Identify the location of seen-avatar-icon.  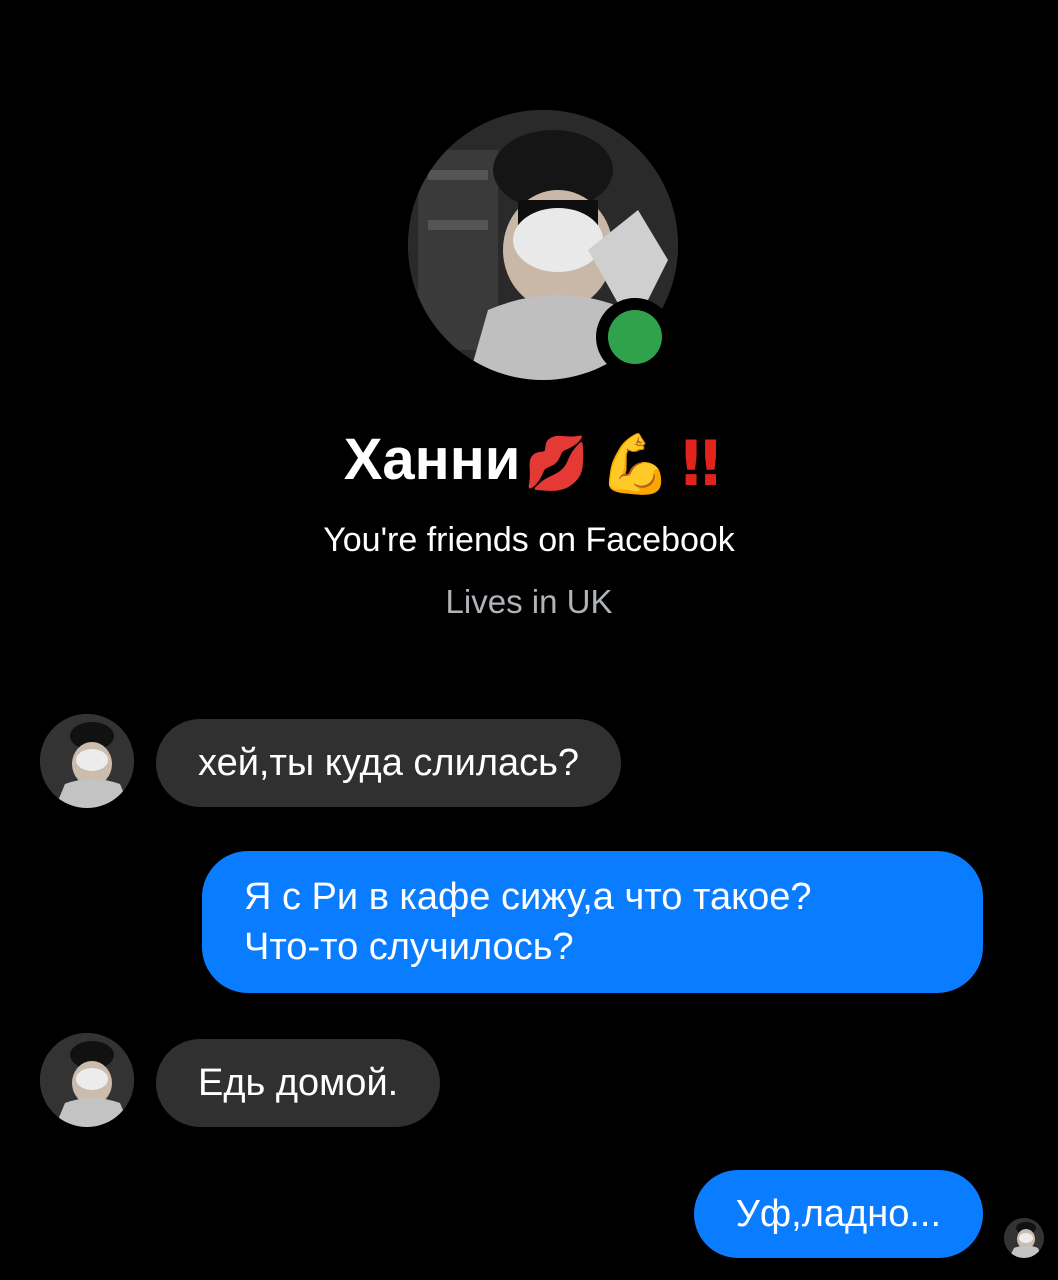
(1024, 1238).